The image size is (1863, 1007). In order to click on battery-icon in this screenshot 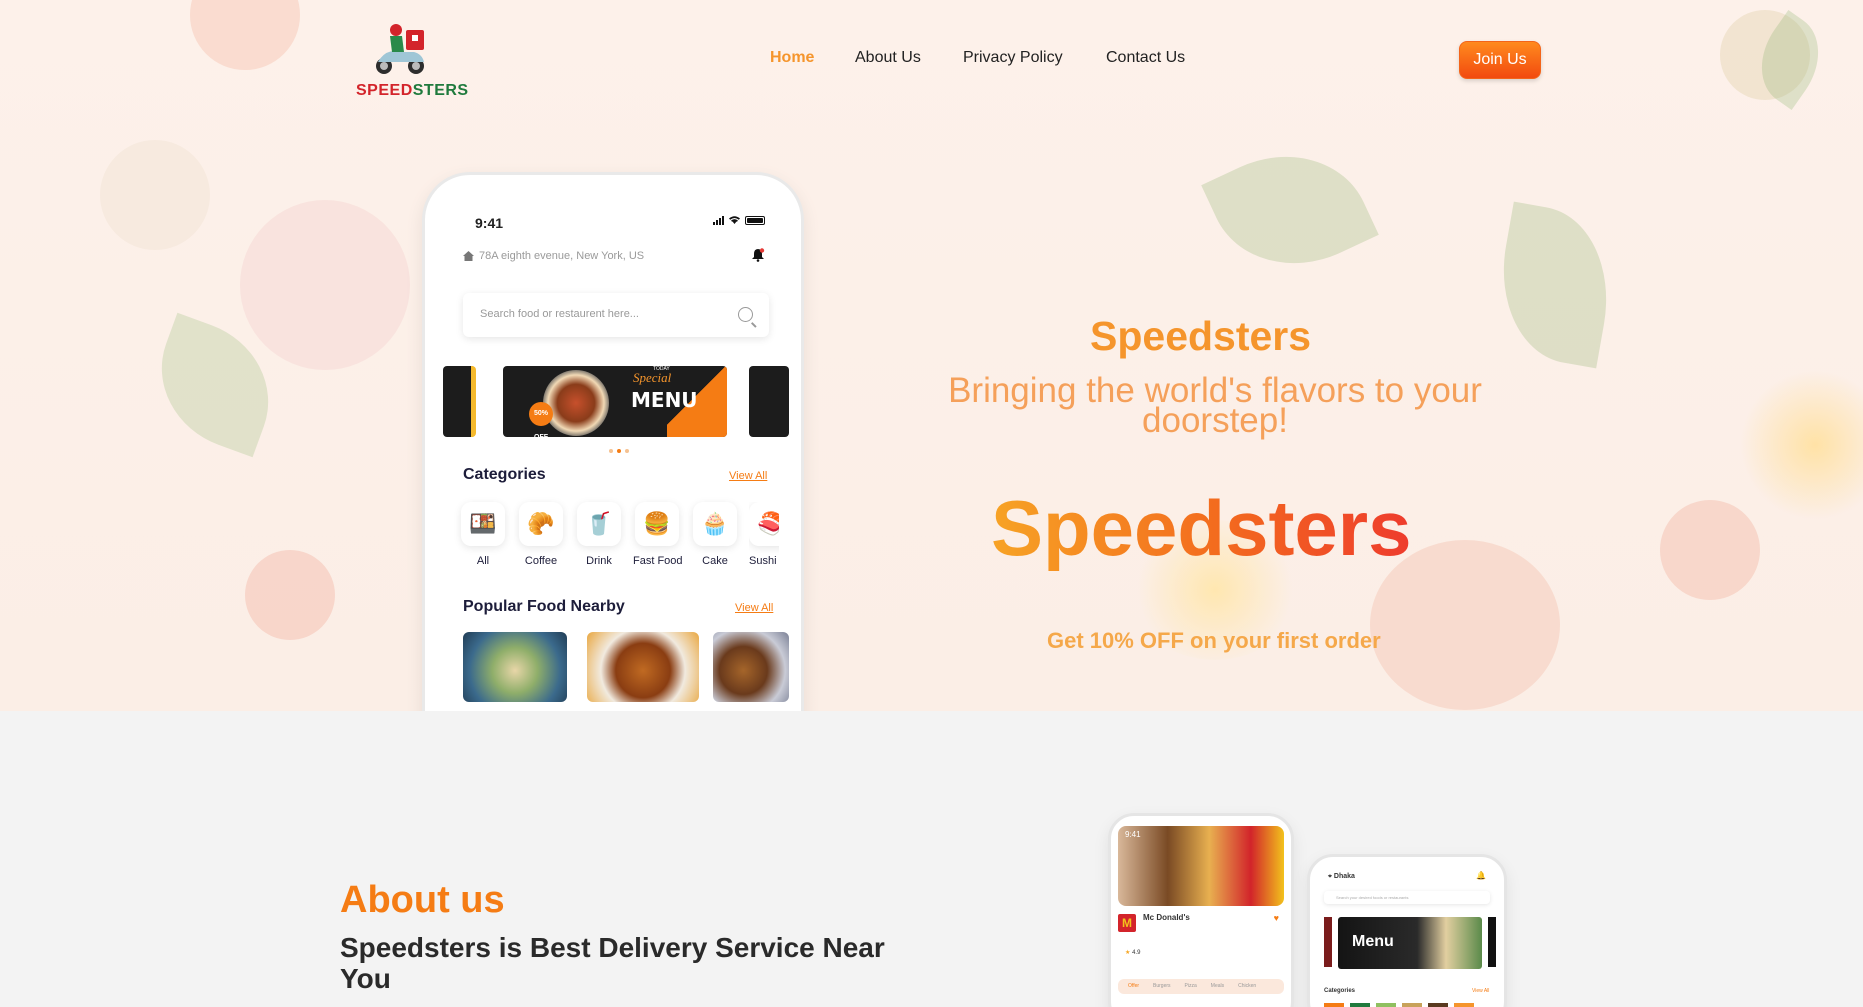, I will do `click(755, 220)`.